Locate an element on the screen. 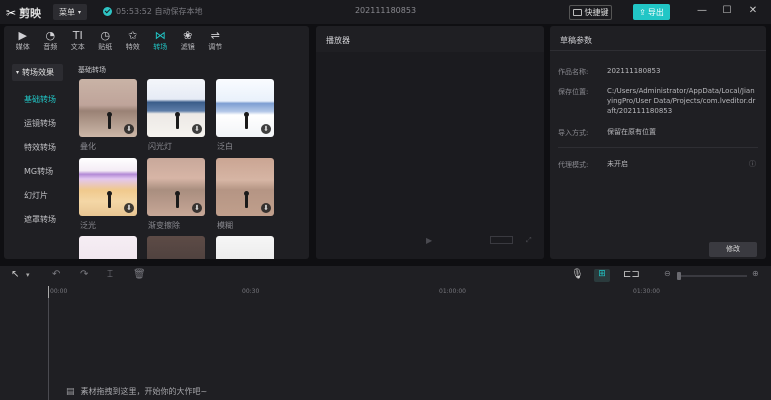 The width and height of the screenshot is (771, 400). tab-label: 调节 is located at coordinates (215, 47).